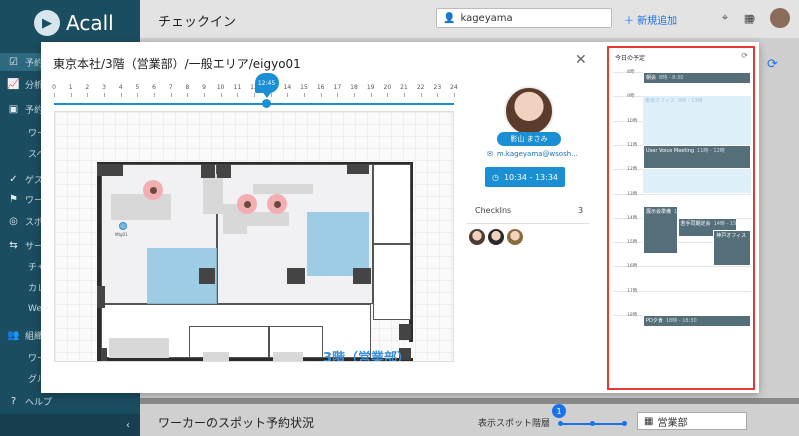 The width and height of the screenshot is (799, 436). Describe the element at coordinates (25, 84) in the screenshot. I see `sidebar-item: 📈 分析` at that location.